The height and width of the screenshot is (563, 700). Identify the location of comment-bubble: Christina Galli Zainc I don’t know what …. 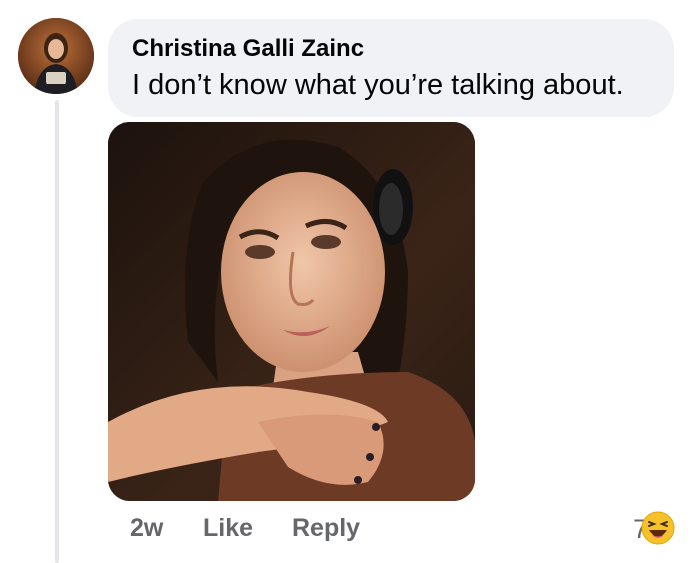
(391, 68).